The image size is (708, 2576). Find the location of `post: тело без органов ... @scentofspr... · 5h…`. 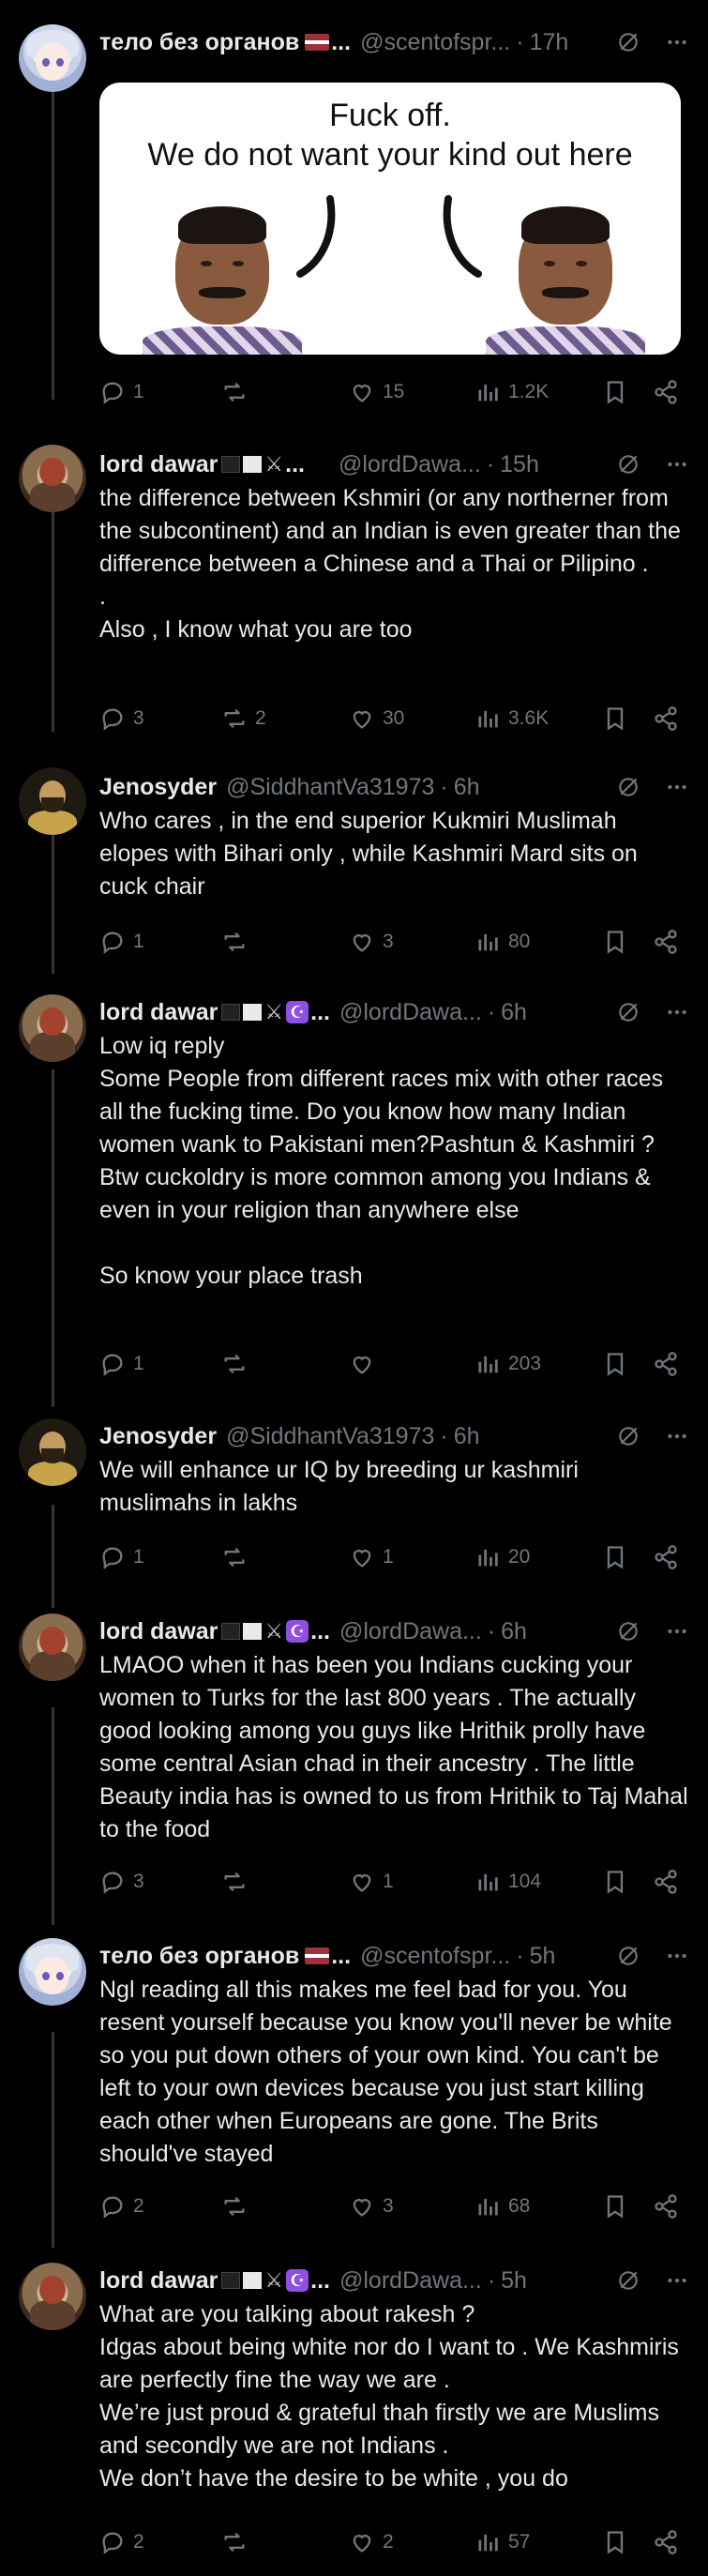

post: тело без органов ... @scentofspr... · 5h… is located at coordinates (354, 2098).